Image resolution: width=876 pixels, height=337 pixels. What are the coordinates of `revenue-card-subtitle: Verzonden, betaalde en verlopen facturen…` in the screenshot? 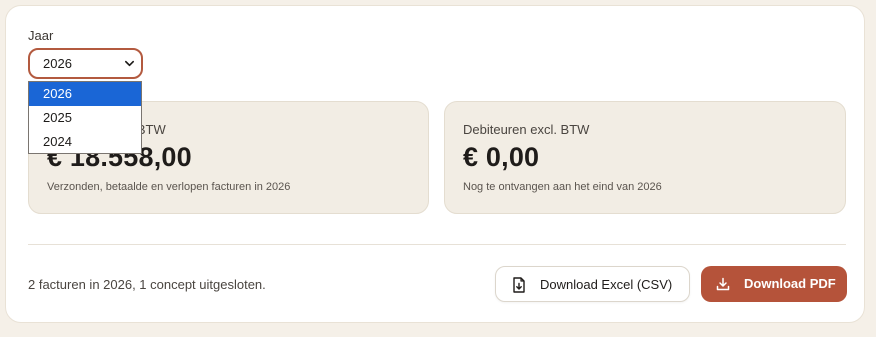 It's located at (169, 187).